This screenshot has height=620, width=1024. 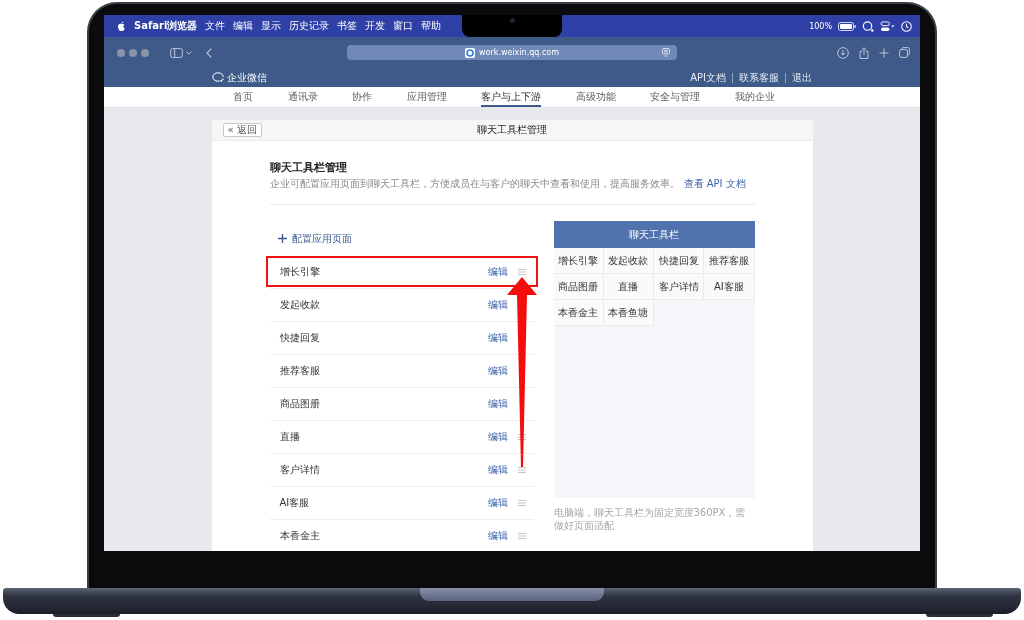 I want to click on menu-item: 文件, so click(x=215, y=26).